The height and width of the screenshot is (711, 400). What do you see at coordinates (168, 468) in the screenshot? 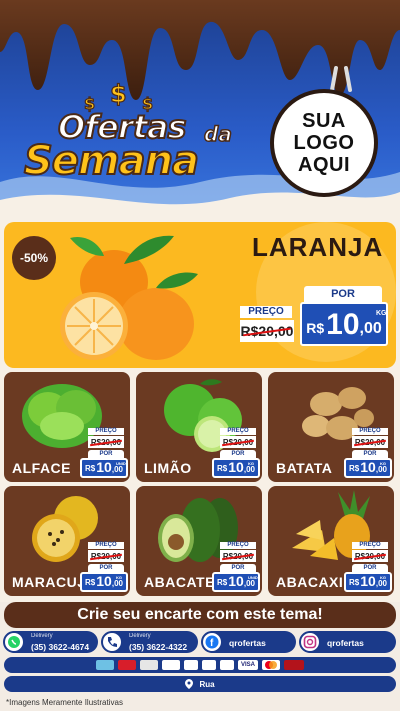
I see `product-name: LIMÃO` at bounding box center [168, 468].